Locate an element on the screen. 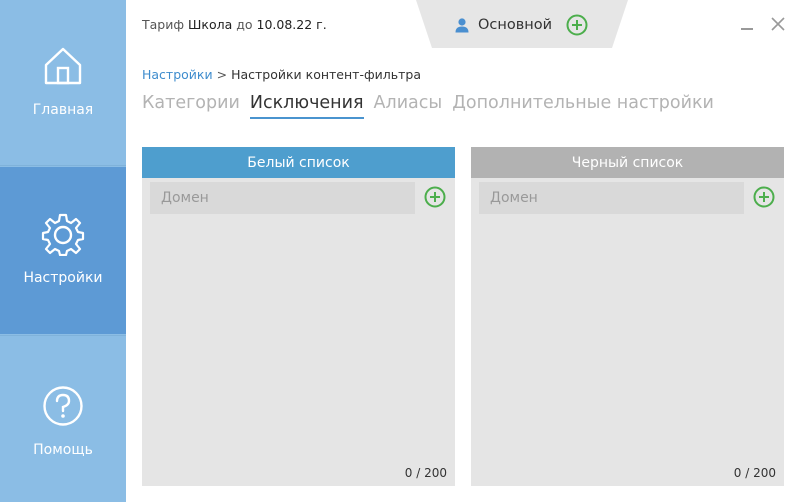 The image size is (800, 502). profile-tab: Основной is located at coordinates (522, 24).